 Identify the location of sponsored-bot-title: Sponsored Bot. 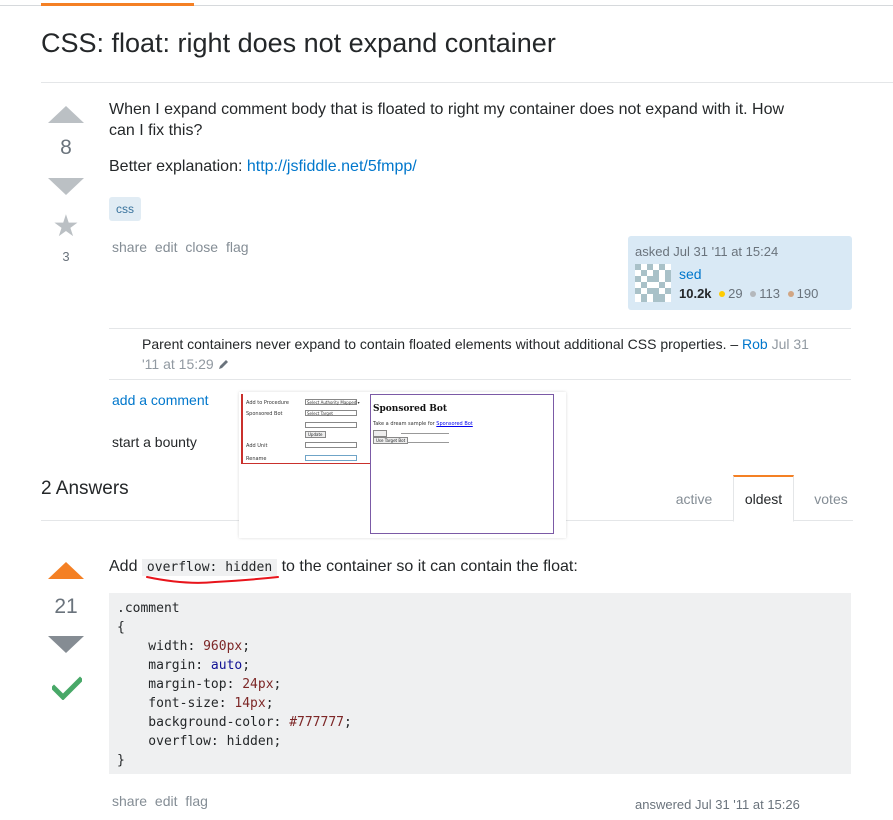
(410, 409).